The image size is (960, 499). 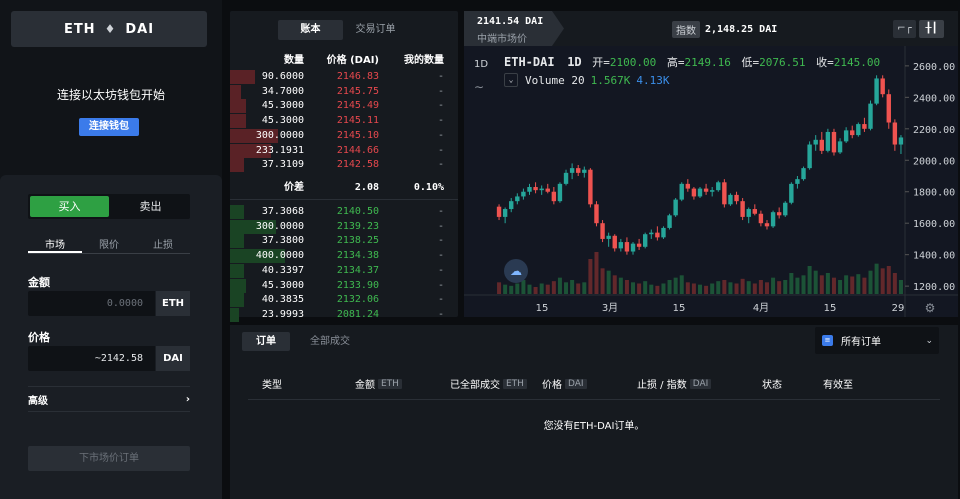 What do you see at coordinates (601, 62) in the screenshot?
I see `open-label: 开=` at bounding box center [601, 62].